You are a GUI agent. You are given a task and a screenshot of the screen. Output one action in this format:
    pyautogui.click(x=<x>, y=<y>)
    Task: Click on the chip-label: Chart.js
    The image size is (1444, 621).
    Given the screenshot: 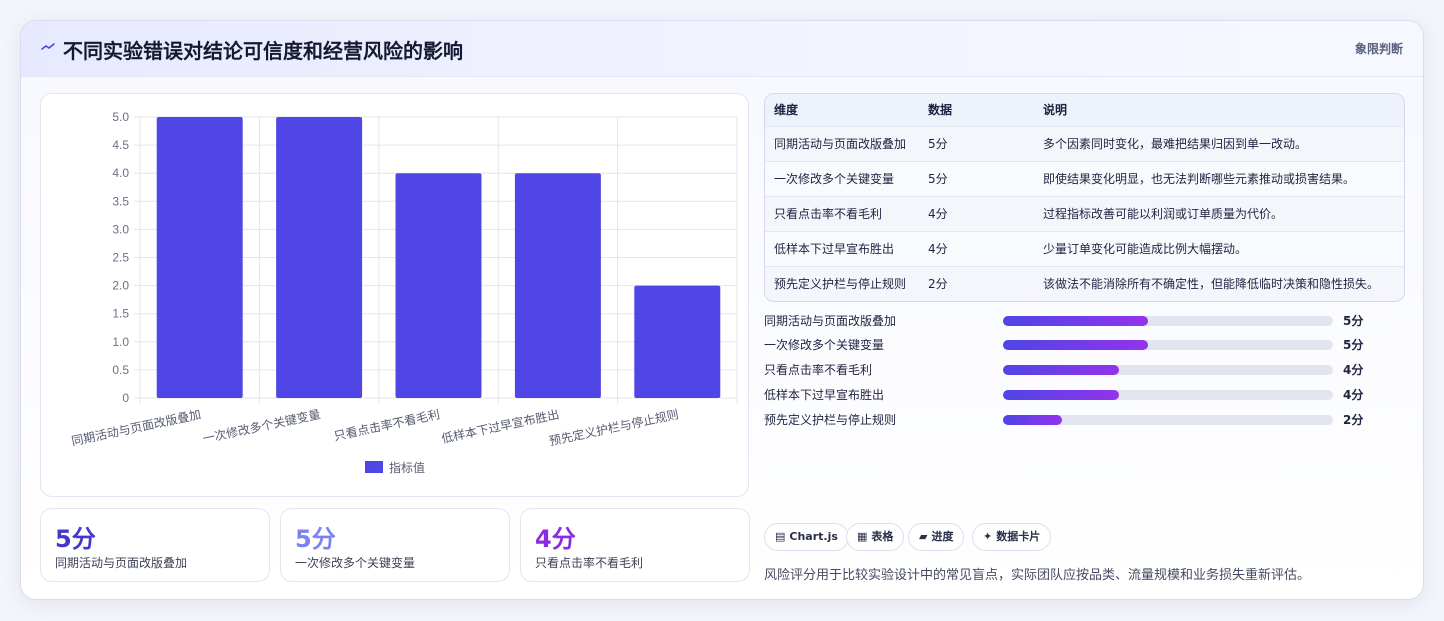 What is the action you would take?
    pyautogui.click(x=813, y=536)
    